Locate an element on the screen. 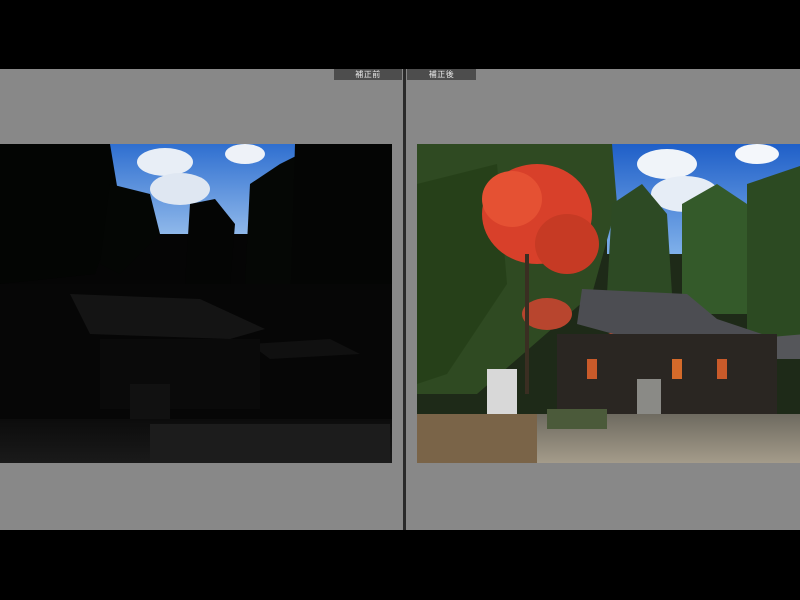  before-label: 補正前 is located at coordinates (368, 74).